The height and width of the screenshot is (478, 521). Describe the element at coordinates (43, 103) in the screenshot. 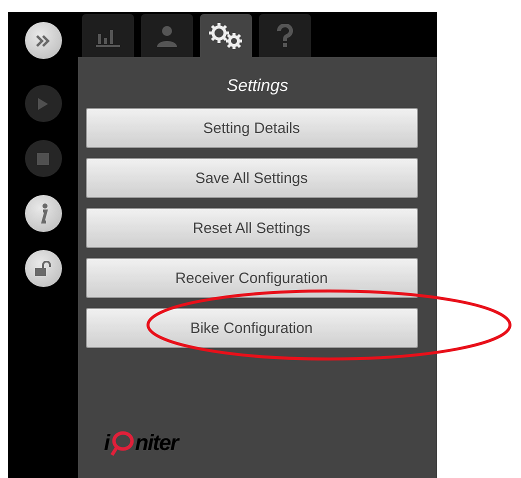

I see `play-icon` at that location.